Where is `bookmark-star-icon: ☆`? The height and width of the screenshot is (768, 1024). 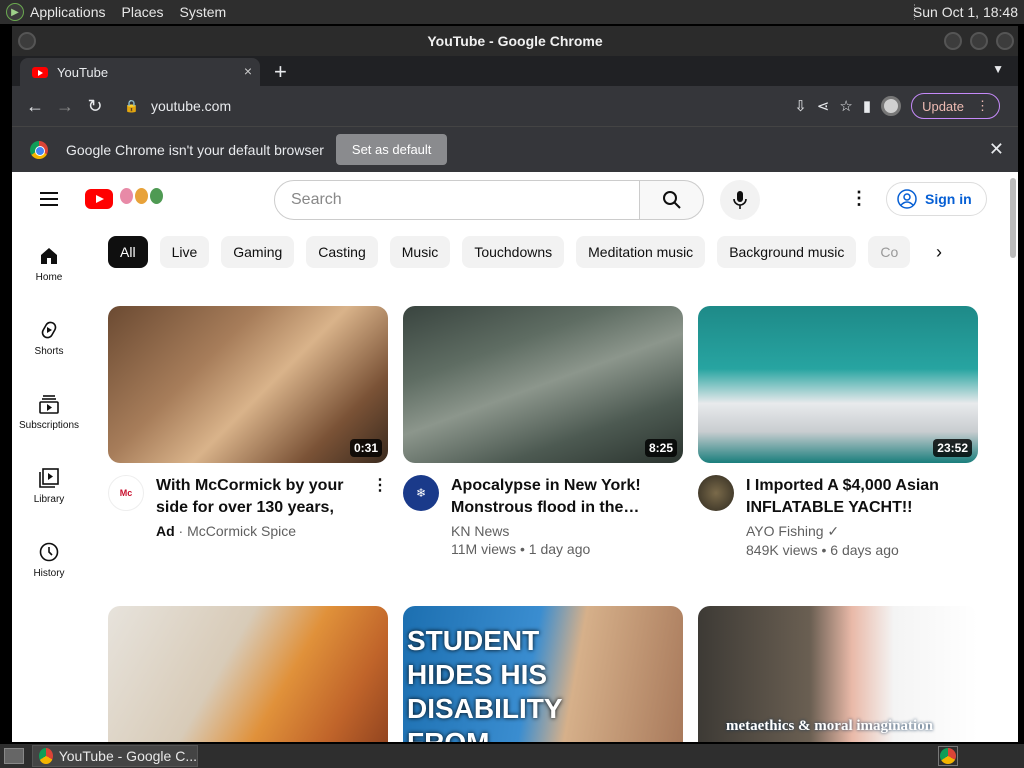
bookmark-star-icon: ☆ is located at coordinates (845, 106).